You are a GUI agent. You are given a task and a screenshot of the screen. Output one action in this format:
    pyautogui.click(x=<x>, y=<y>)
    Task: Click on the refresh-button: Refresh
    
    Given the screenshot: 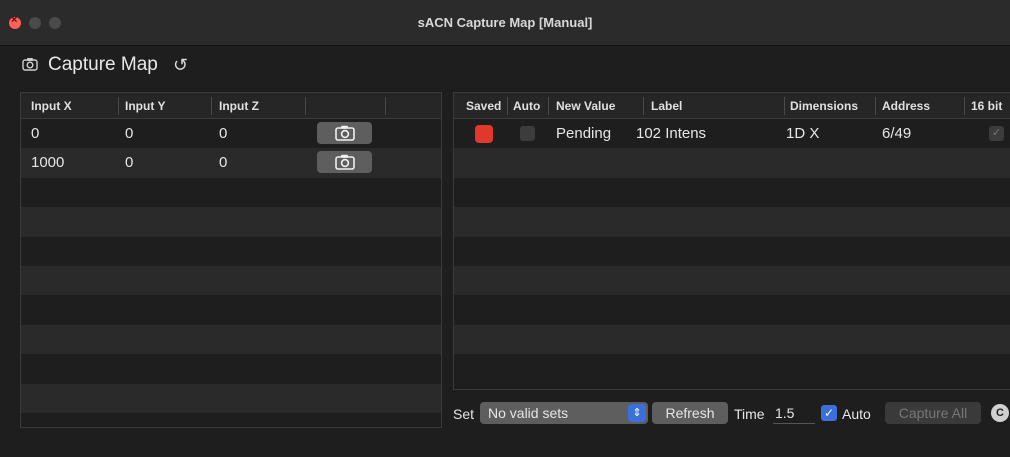 What is the action you would take?
    pyautogui.click(x=690, y=413)
    